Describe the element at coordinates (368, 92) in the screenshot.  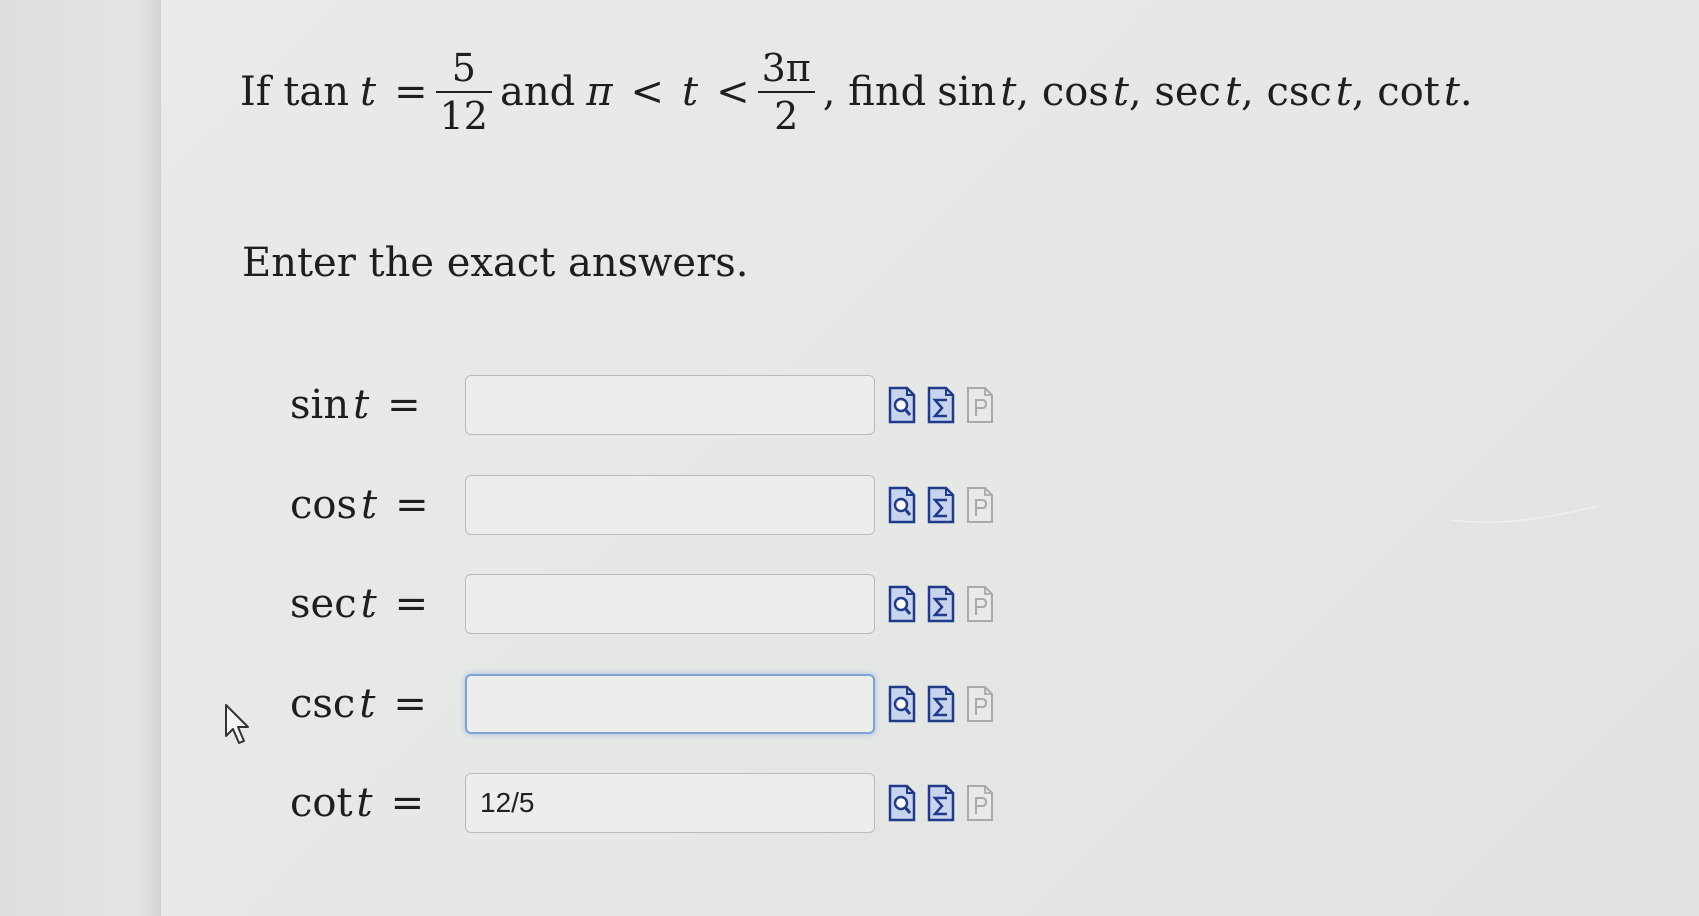
I see `question-var-t: t` at that location.